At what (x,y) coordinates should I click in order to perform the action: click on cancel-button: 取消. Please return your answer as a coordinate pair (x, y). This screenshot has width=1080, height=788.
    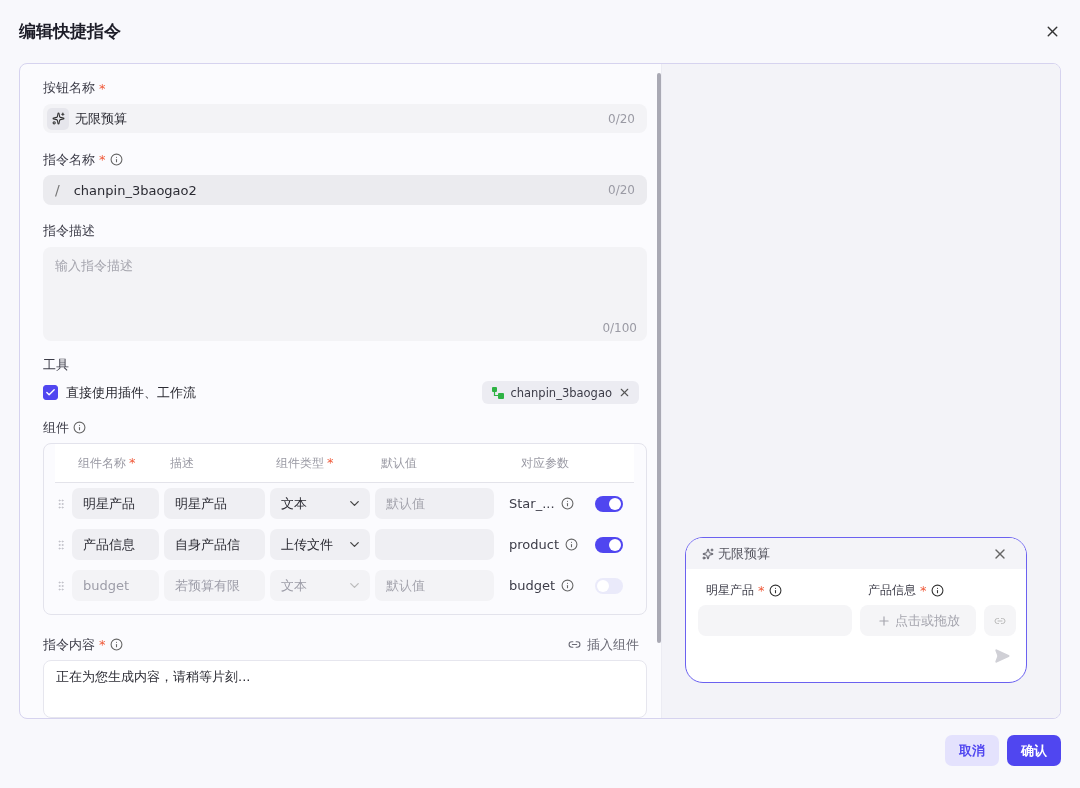
    Looking at the image, I should click on (972, 750).